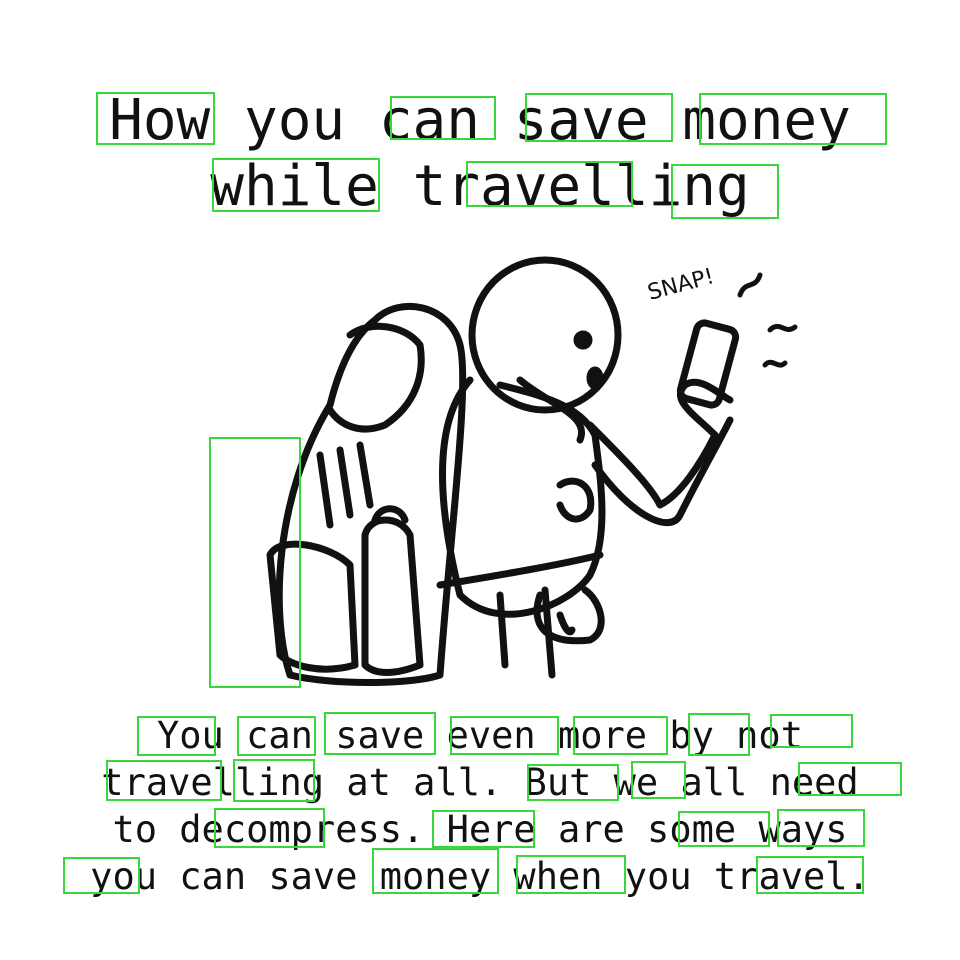 This screenshot has height=960, width=960. I want to click on title-line-1: How you can save money, so click(480, 120).